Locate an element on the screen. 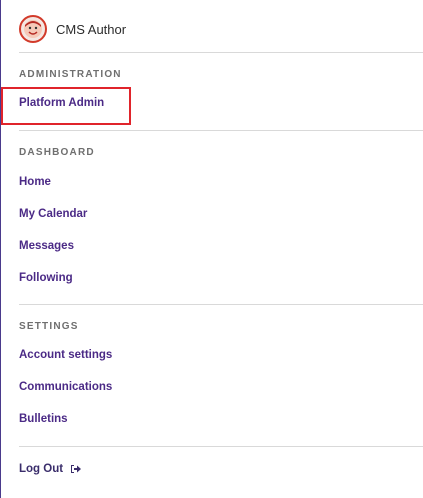 The height and width of the screenshot is (498, 423). home-link: Home is located at coordinates (35, 182).